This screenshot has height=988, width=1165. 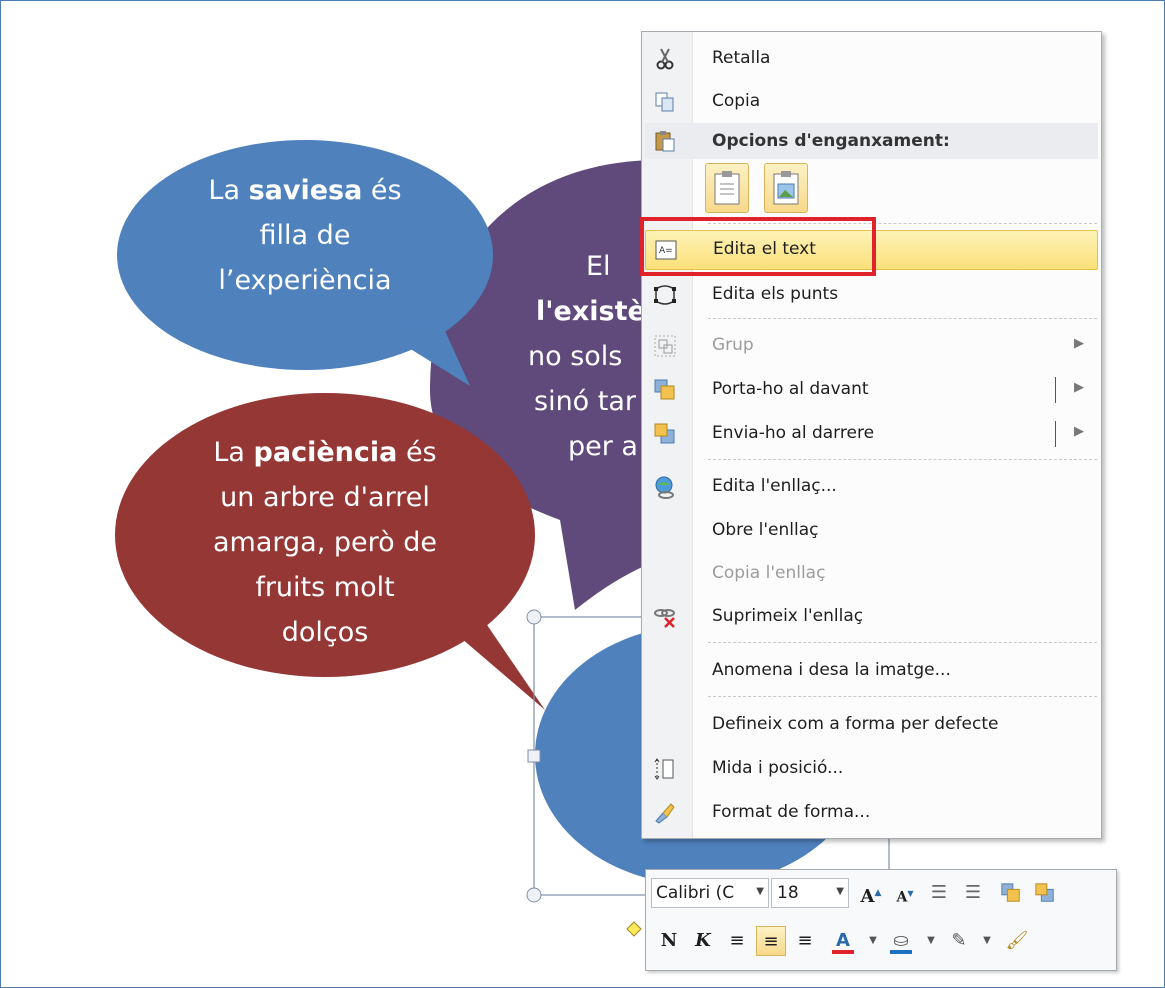 What do you see at coordinates (1011, 893) in the screenshot?
I see `bring-to-front-icon` at bounding box center [1011, 893].